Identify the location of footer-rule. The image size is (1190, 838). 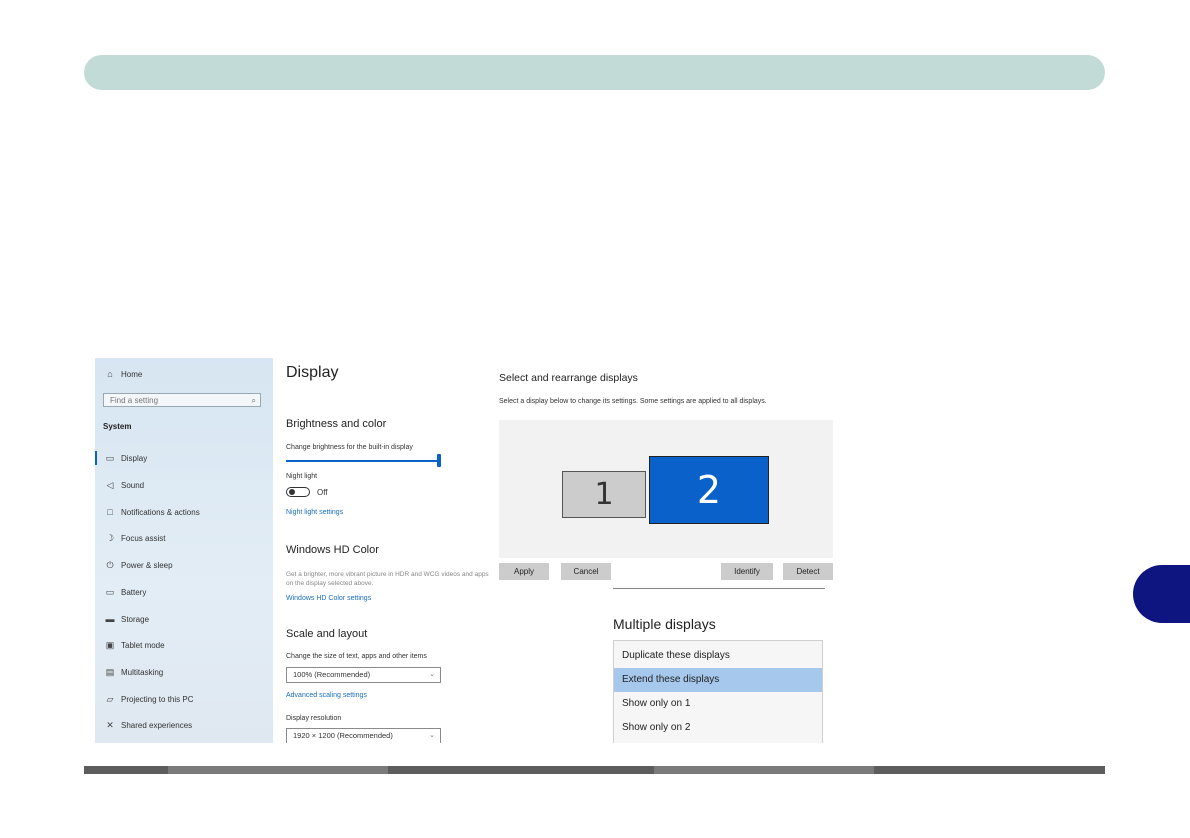
(594, 770).